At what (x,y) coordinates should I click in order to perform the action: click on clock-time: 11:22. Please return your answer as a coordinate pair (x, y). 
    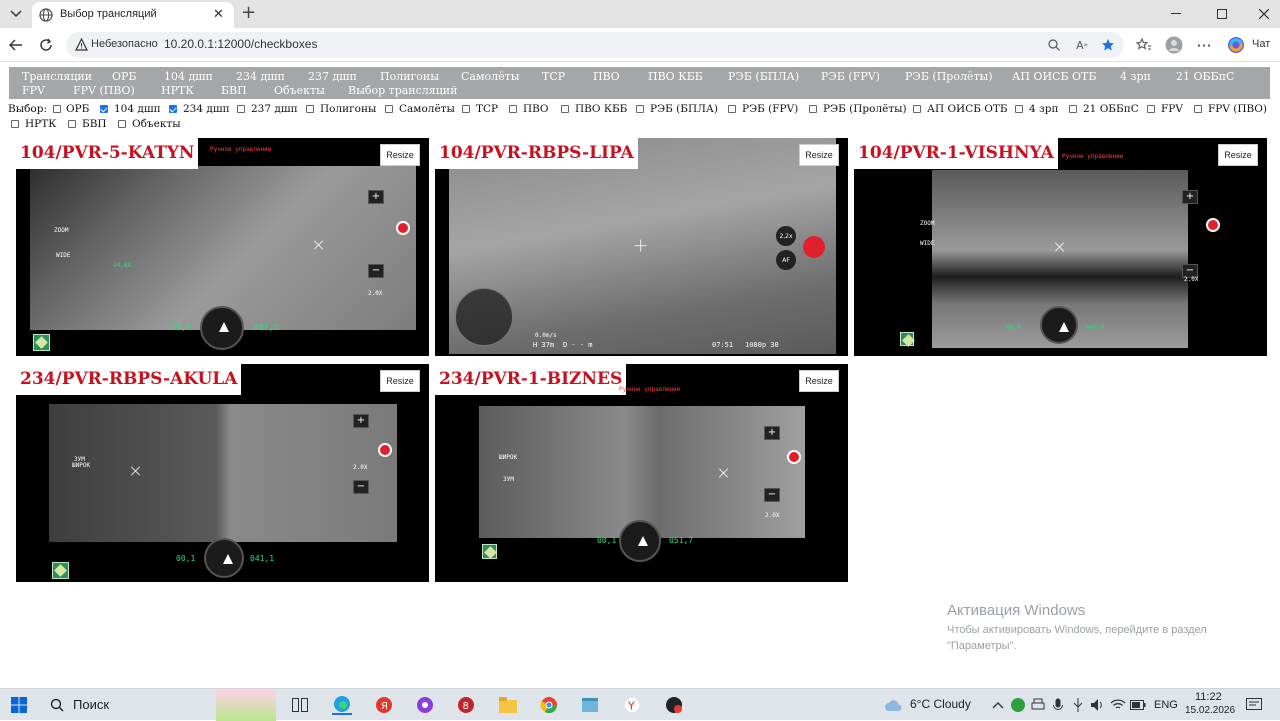
    Looking at the image, I should click on (1208, 697).